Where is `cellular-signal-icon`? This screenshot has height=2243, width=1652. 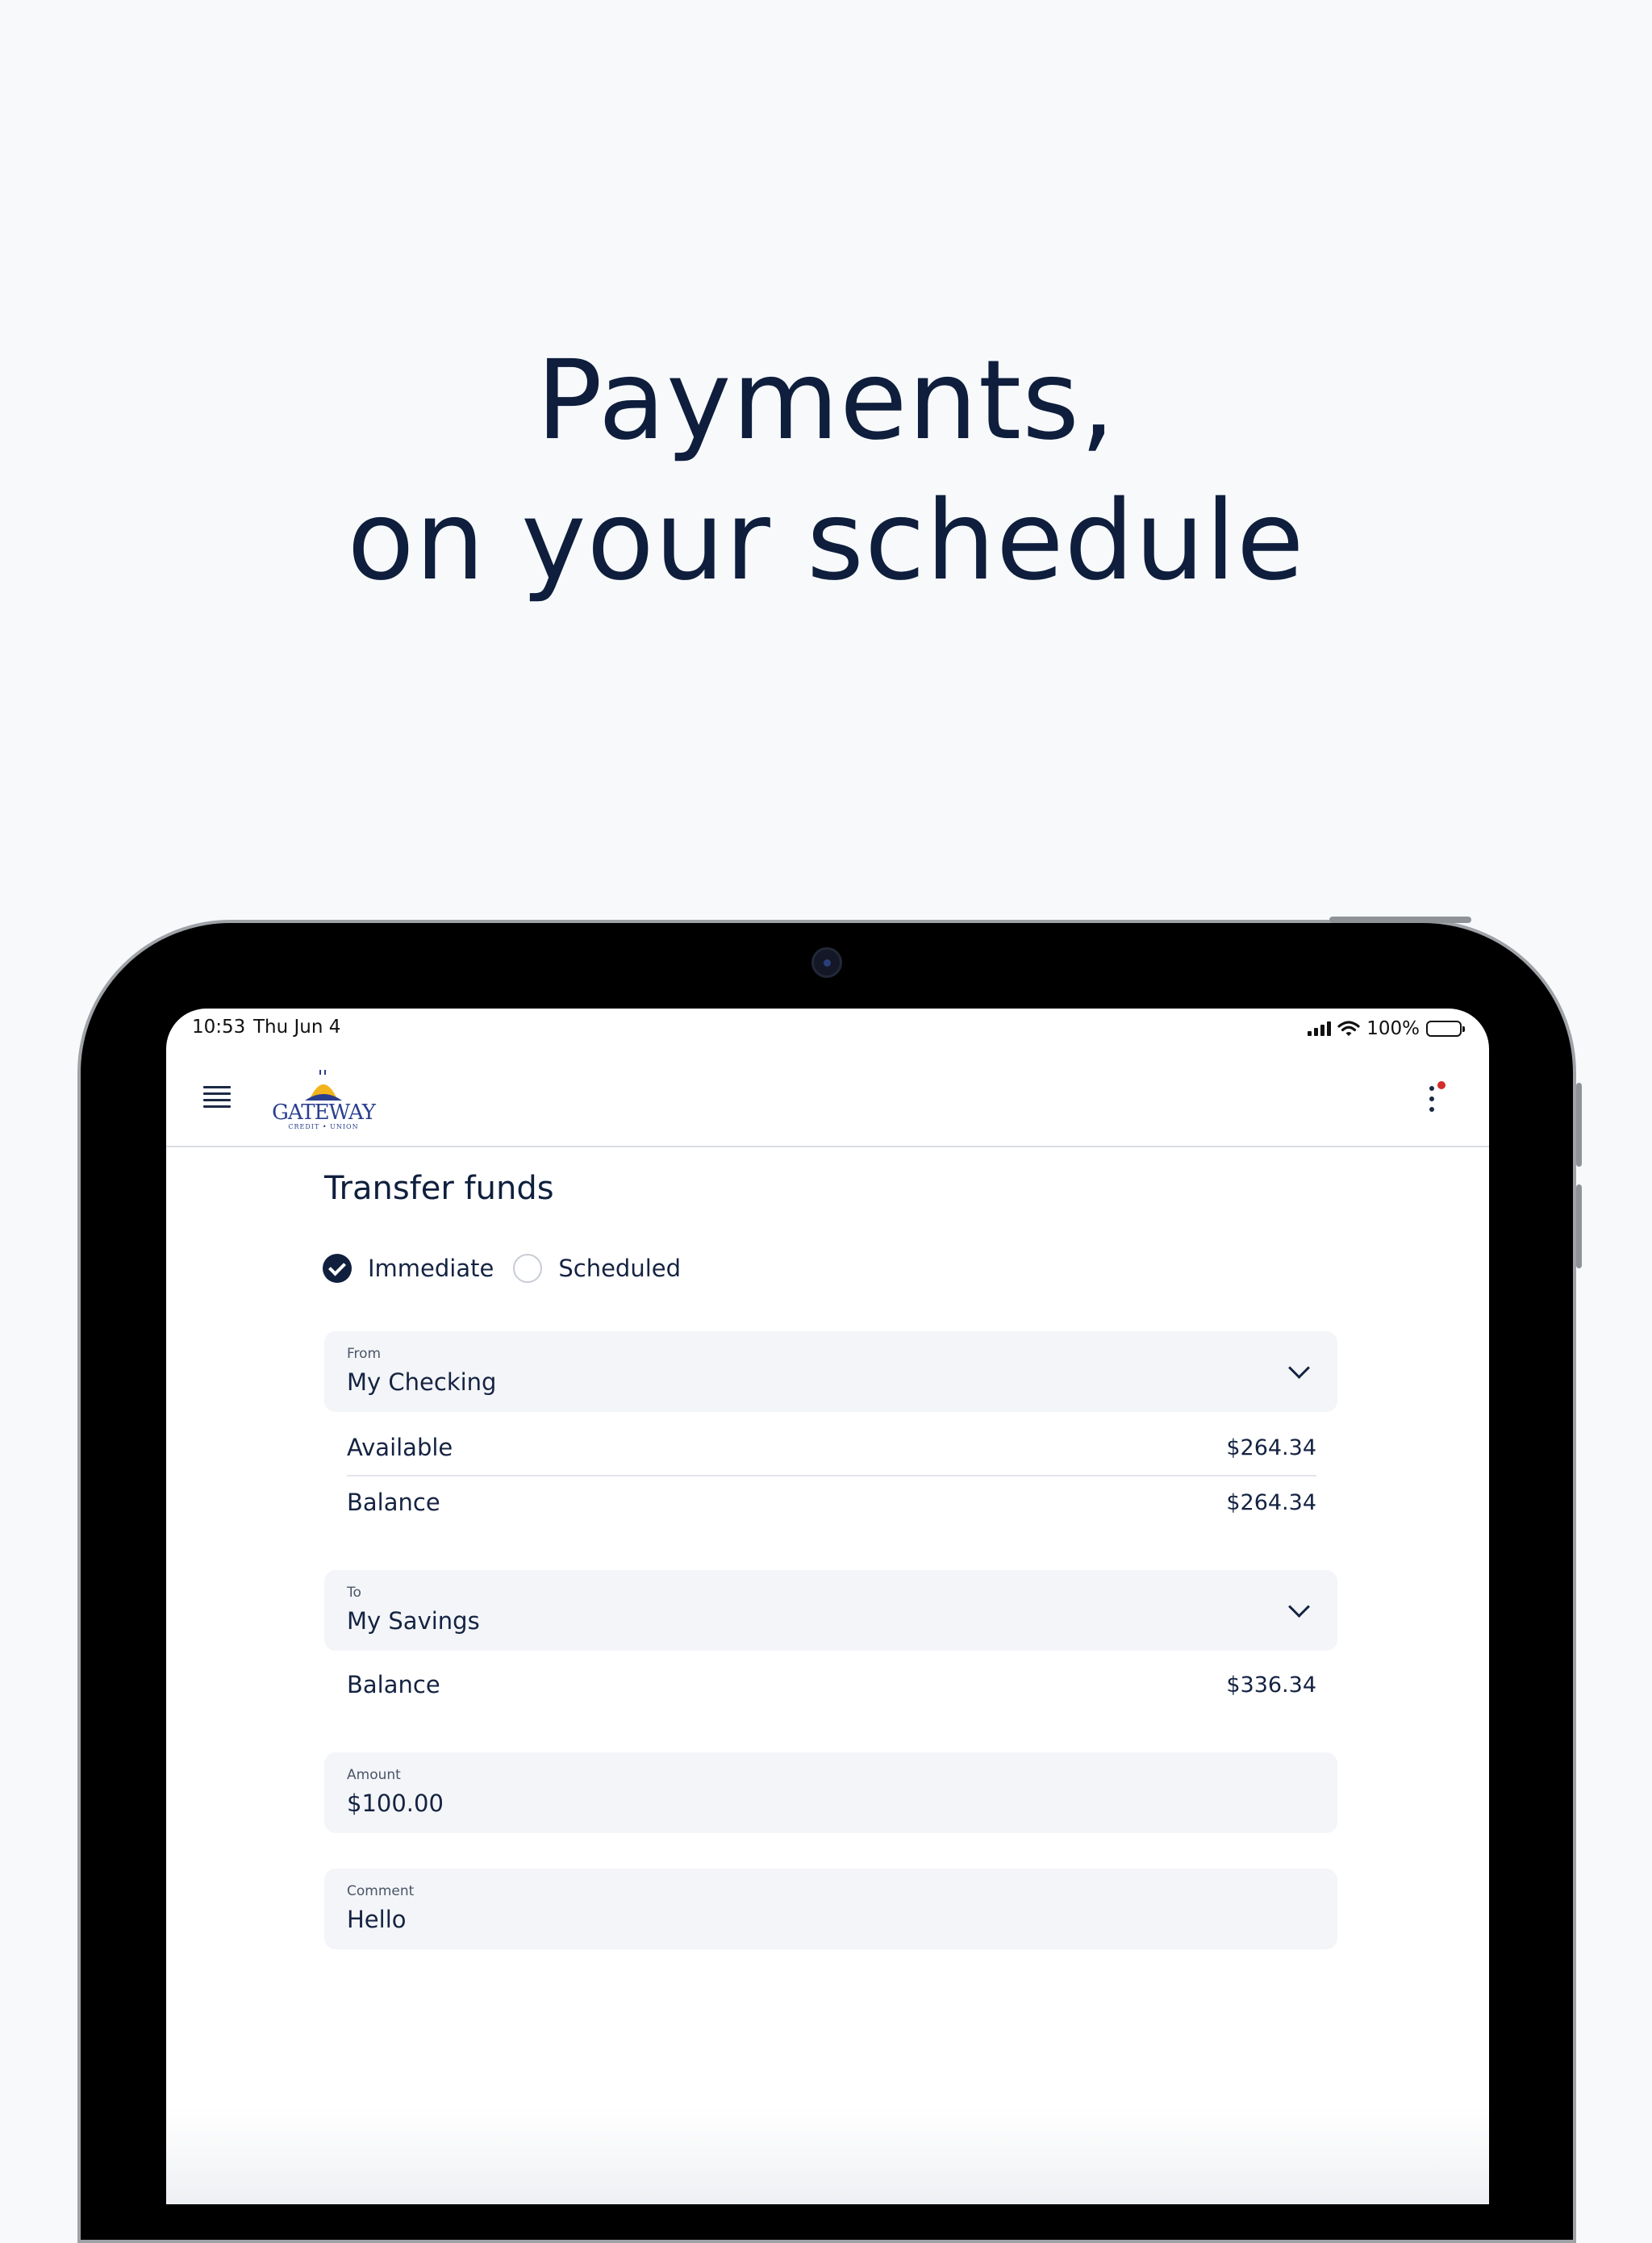
cellular-signal-icon is located at coordinates (1320, 1028).